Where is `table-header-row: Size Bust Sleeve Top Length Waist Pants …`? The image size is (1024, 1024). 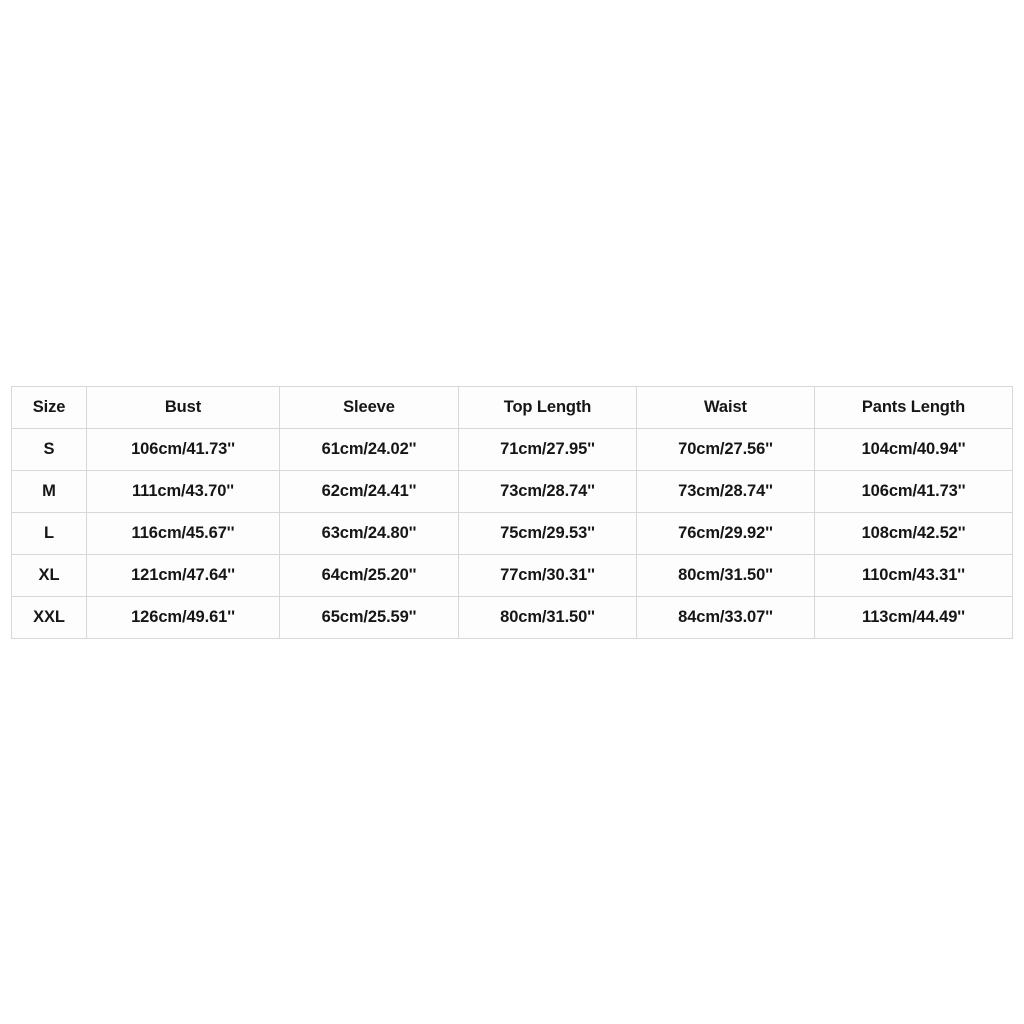 table-header-row: Size Bust Sleeve Top Length Waist Pants … is located at coordinates (512, 407).